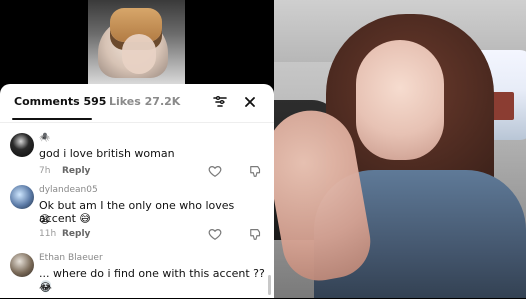  I want to click on tab-likes: Likes 27.2K, so click(144, 102).